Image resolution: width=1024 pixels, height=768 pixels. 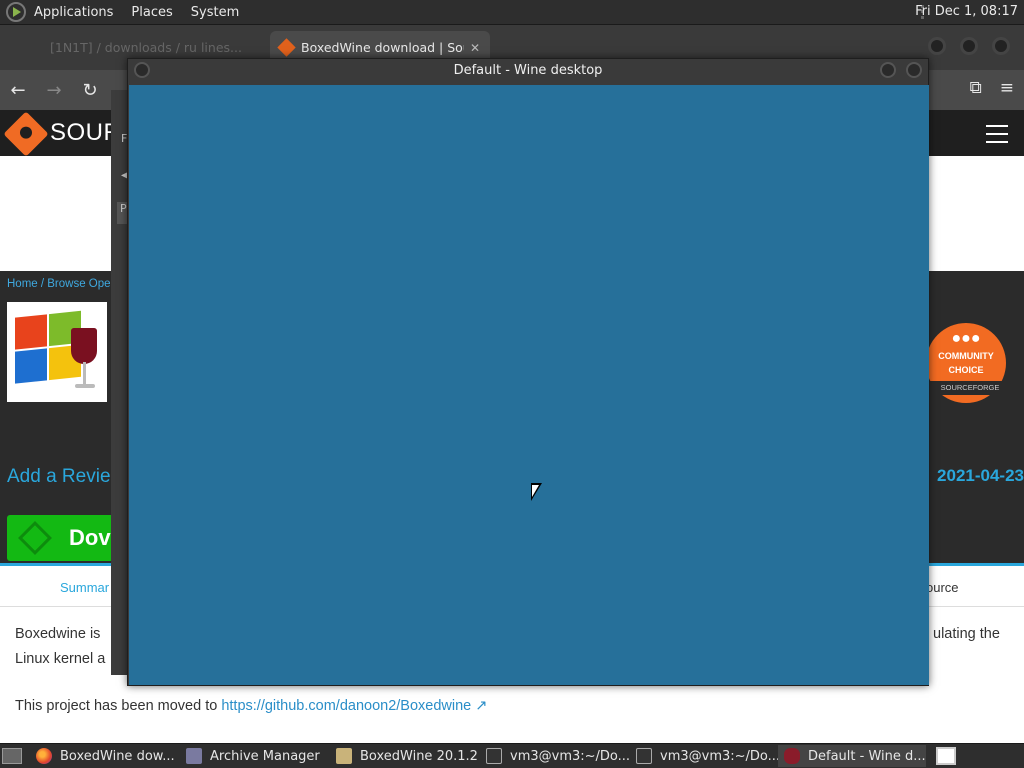 I want to click on close-window-button, so click(x=1001, y=46).